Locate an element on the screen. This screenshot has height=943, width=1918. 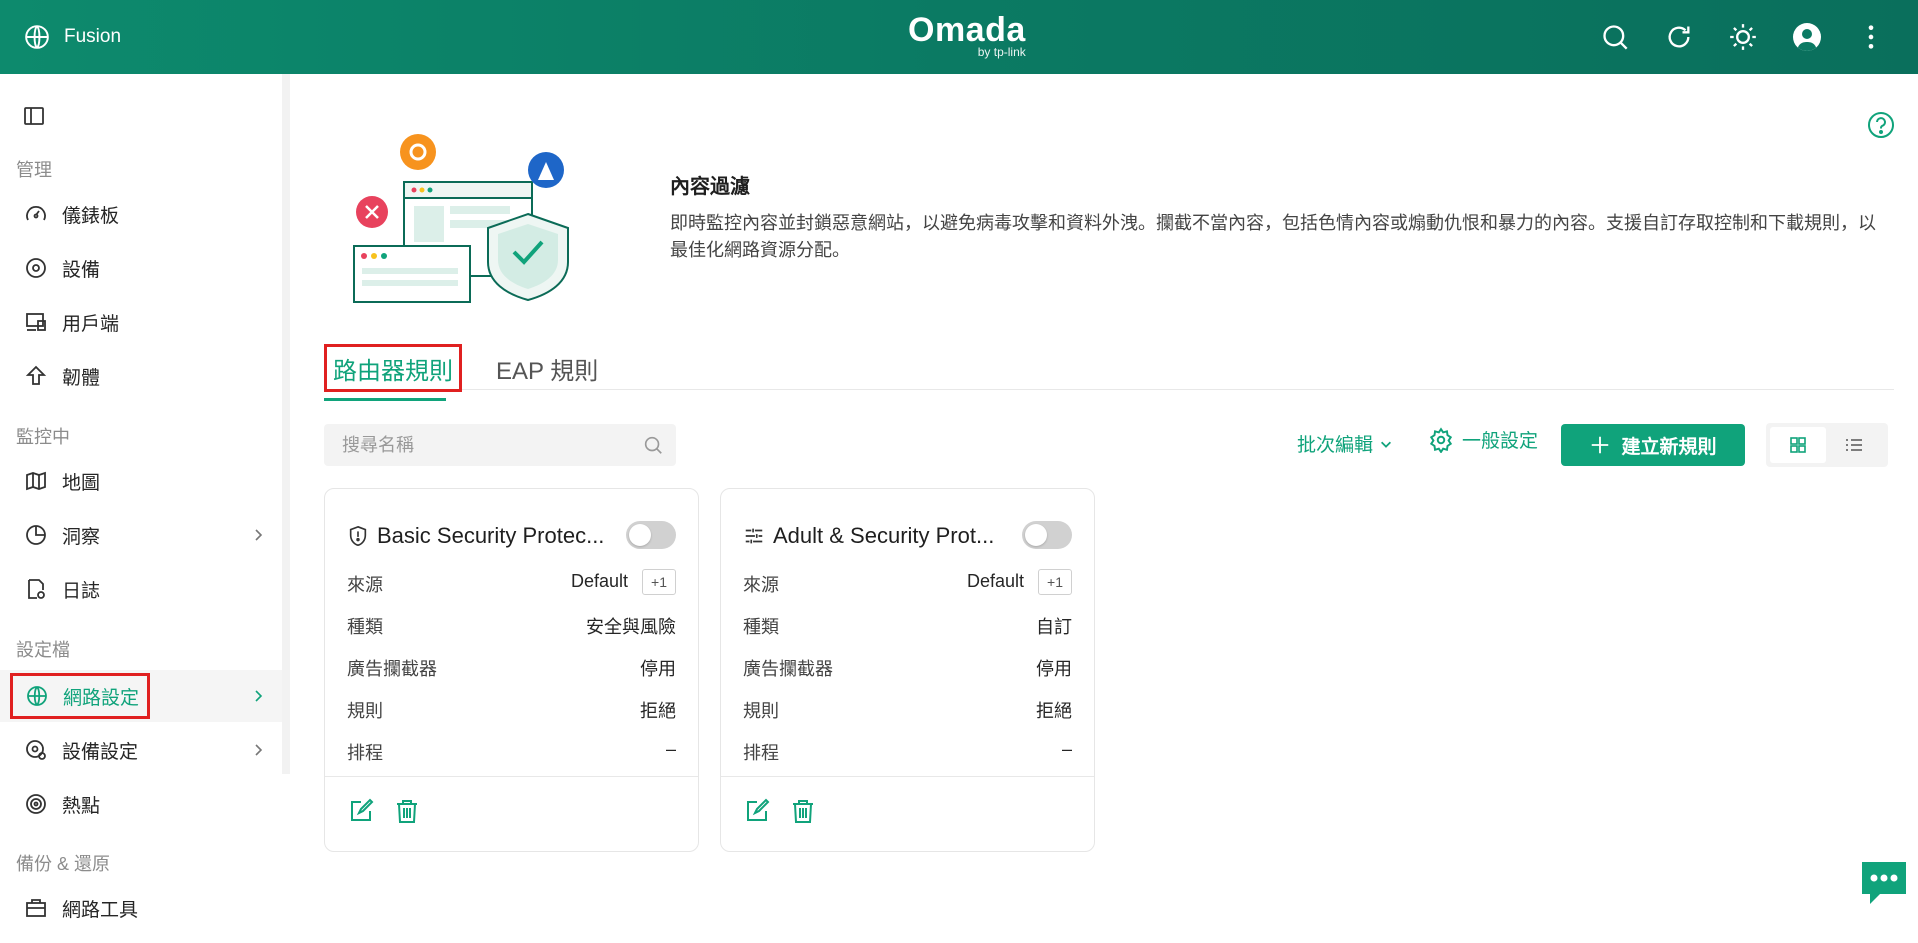
shield-icon is located at coordinates (358, 536).